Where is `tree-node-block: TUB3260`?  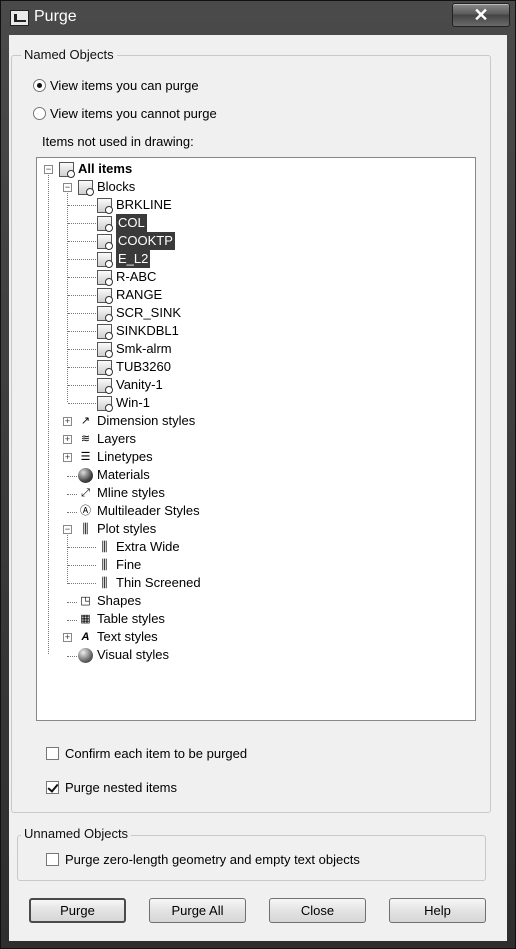 tree-node-block: TUB3260 is located at coordinates (134, 367).